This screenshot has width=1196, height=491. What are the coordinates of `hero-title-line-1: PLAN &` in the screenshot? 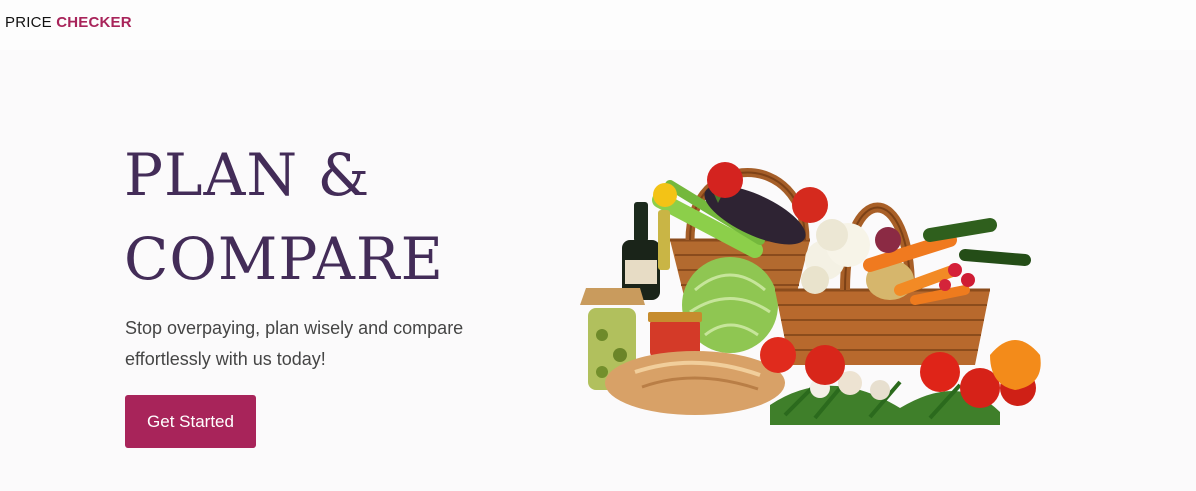 It's located at (247, 175).